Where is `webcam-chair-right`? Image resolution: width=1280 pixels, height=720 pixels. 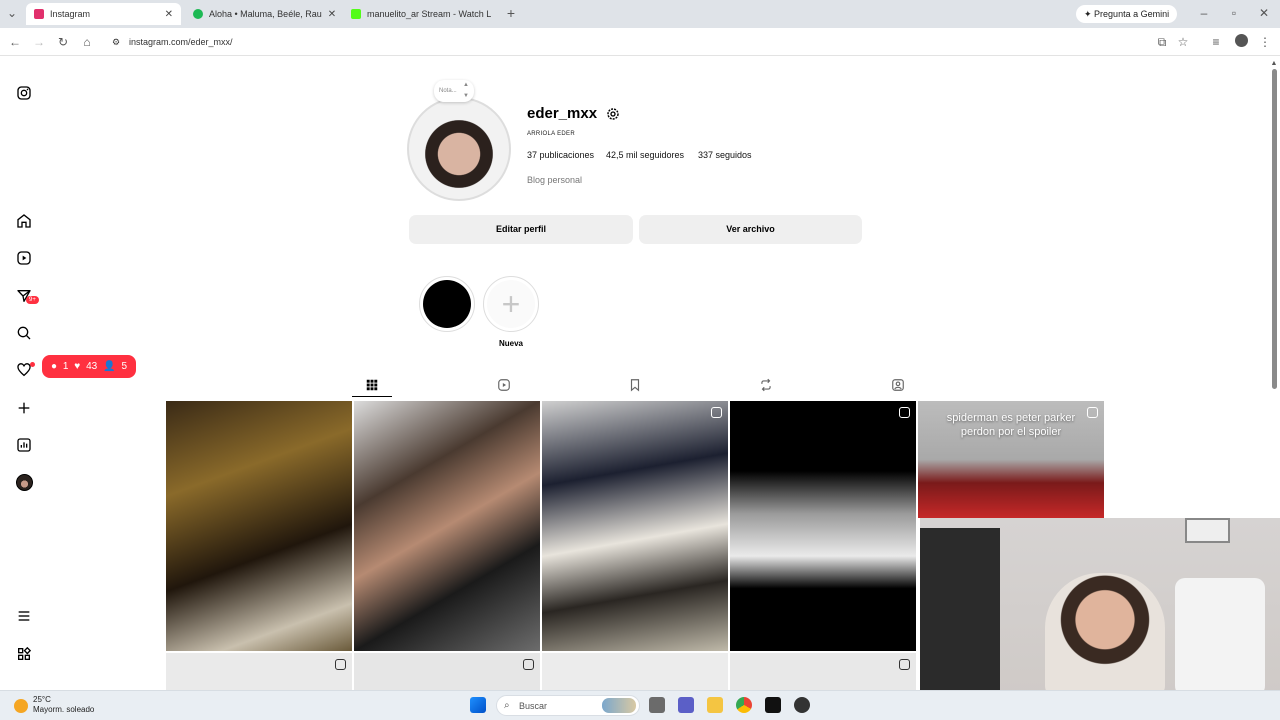 webcam-chair-right is located at coordinates (1220, 637).